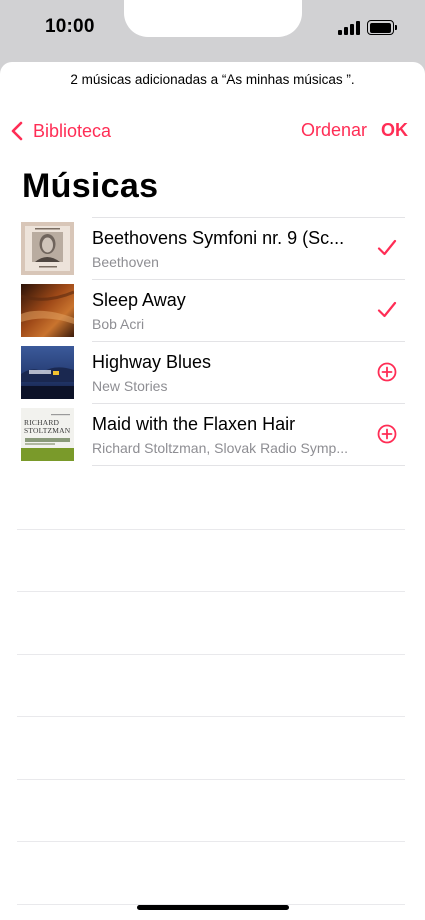 This screenshot has height=920, width=425. What do you see at coordinates (17, 131) in the screenshot?
I see `chevron-left-icon` at bounding box center [17, 131].